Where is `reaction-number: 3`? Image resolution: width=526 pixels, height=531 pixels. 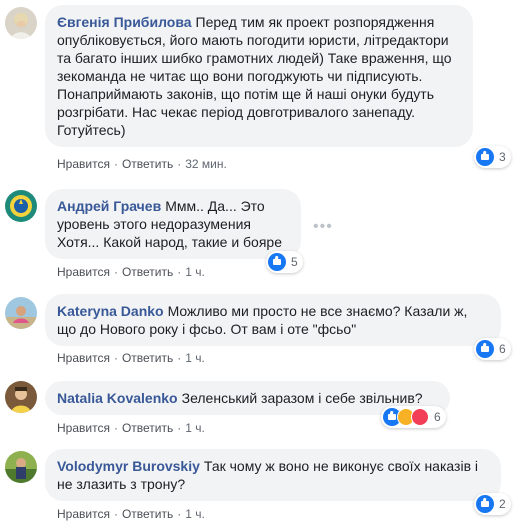 reaction-number: 3 is located at coordinates (502, 157).